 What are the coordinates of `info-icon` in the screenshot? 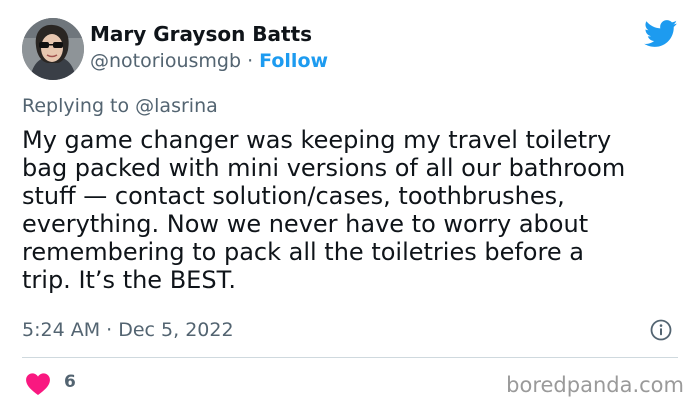 It's located at (661, 330).